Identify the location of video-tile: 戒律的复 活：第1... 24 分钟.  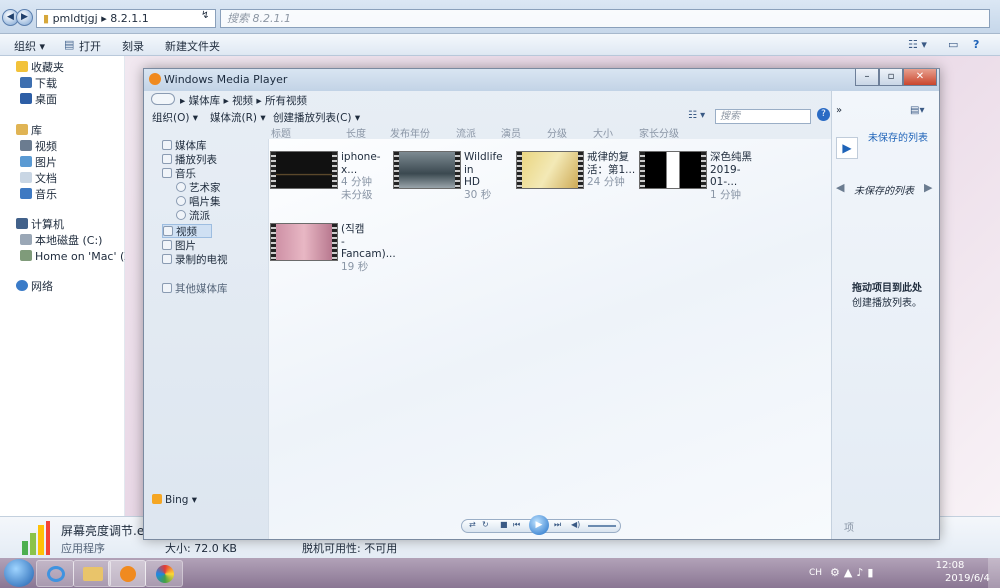
(576, 173).